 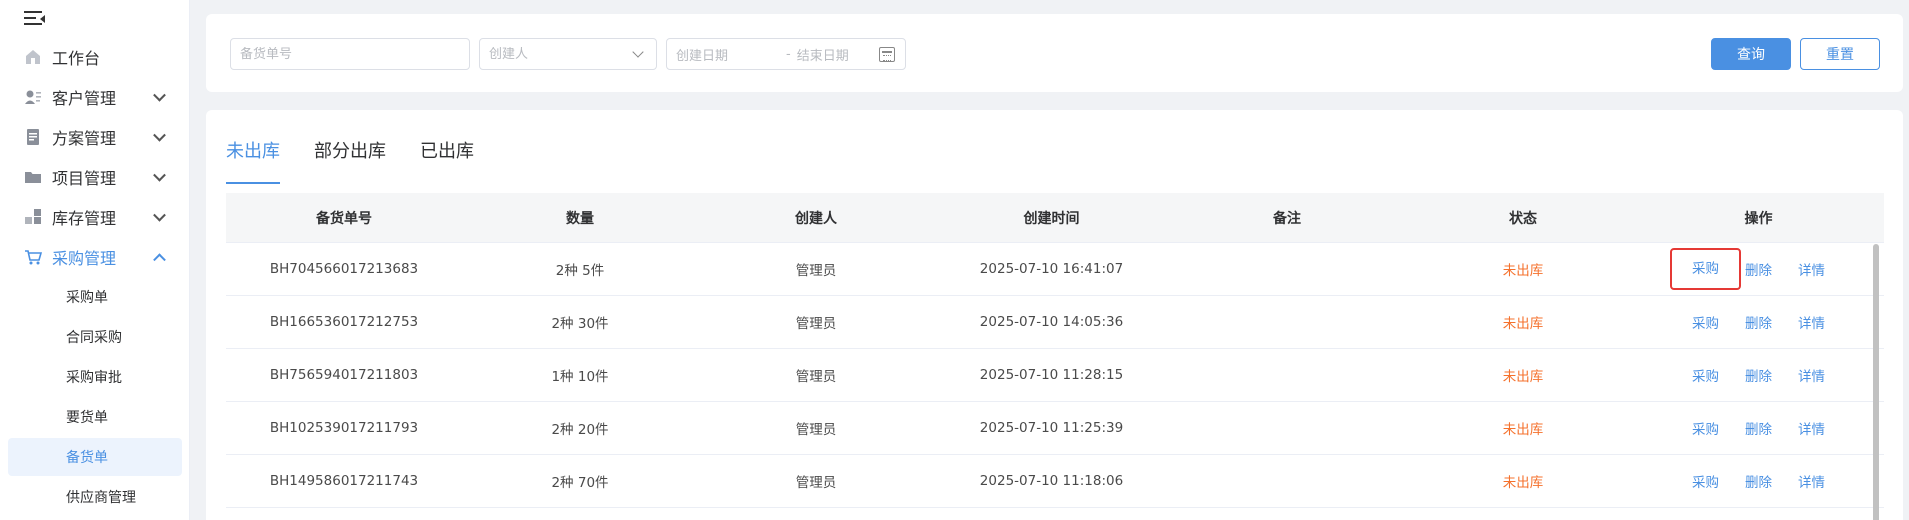 I want to click on table-header: 备货单号 数量 创建人 创建时间 备注 状态 操作, so click(x=1055, y=218).